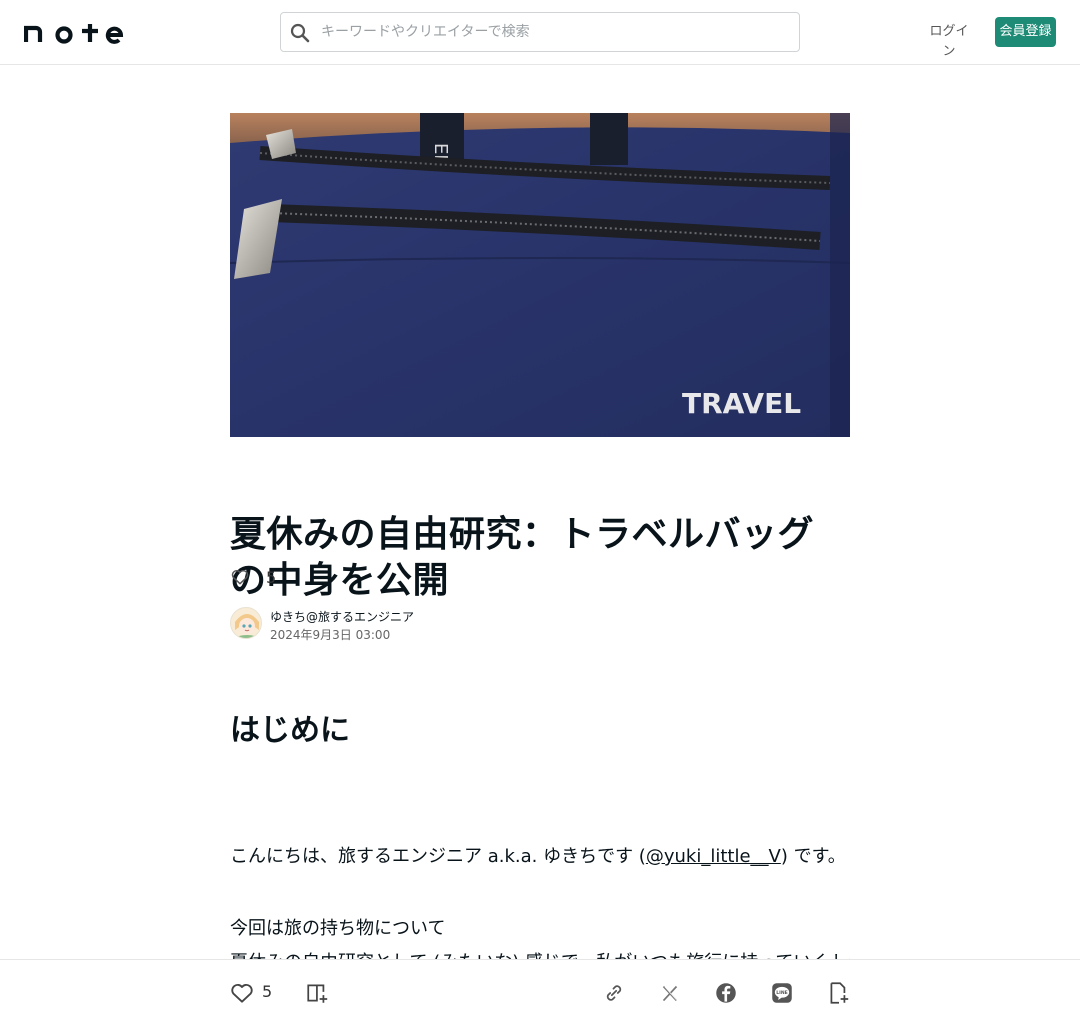  I want to click on search-icon, so click(300, 33).